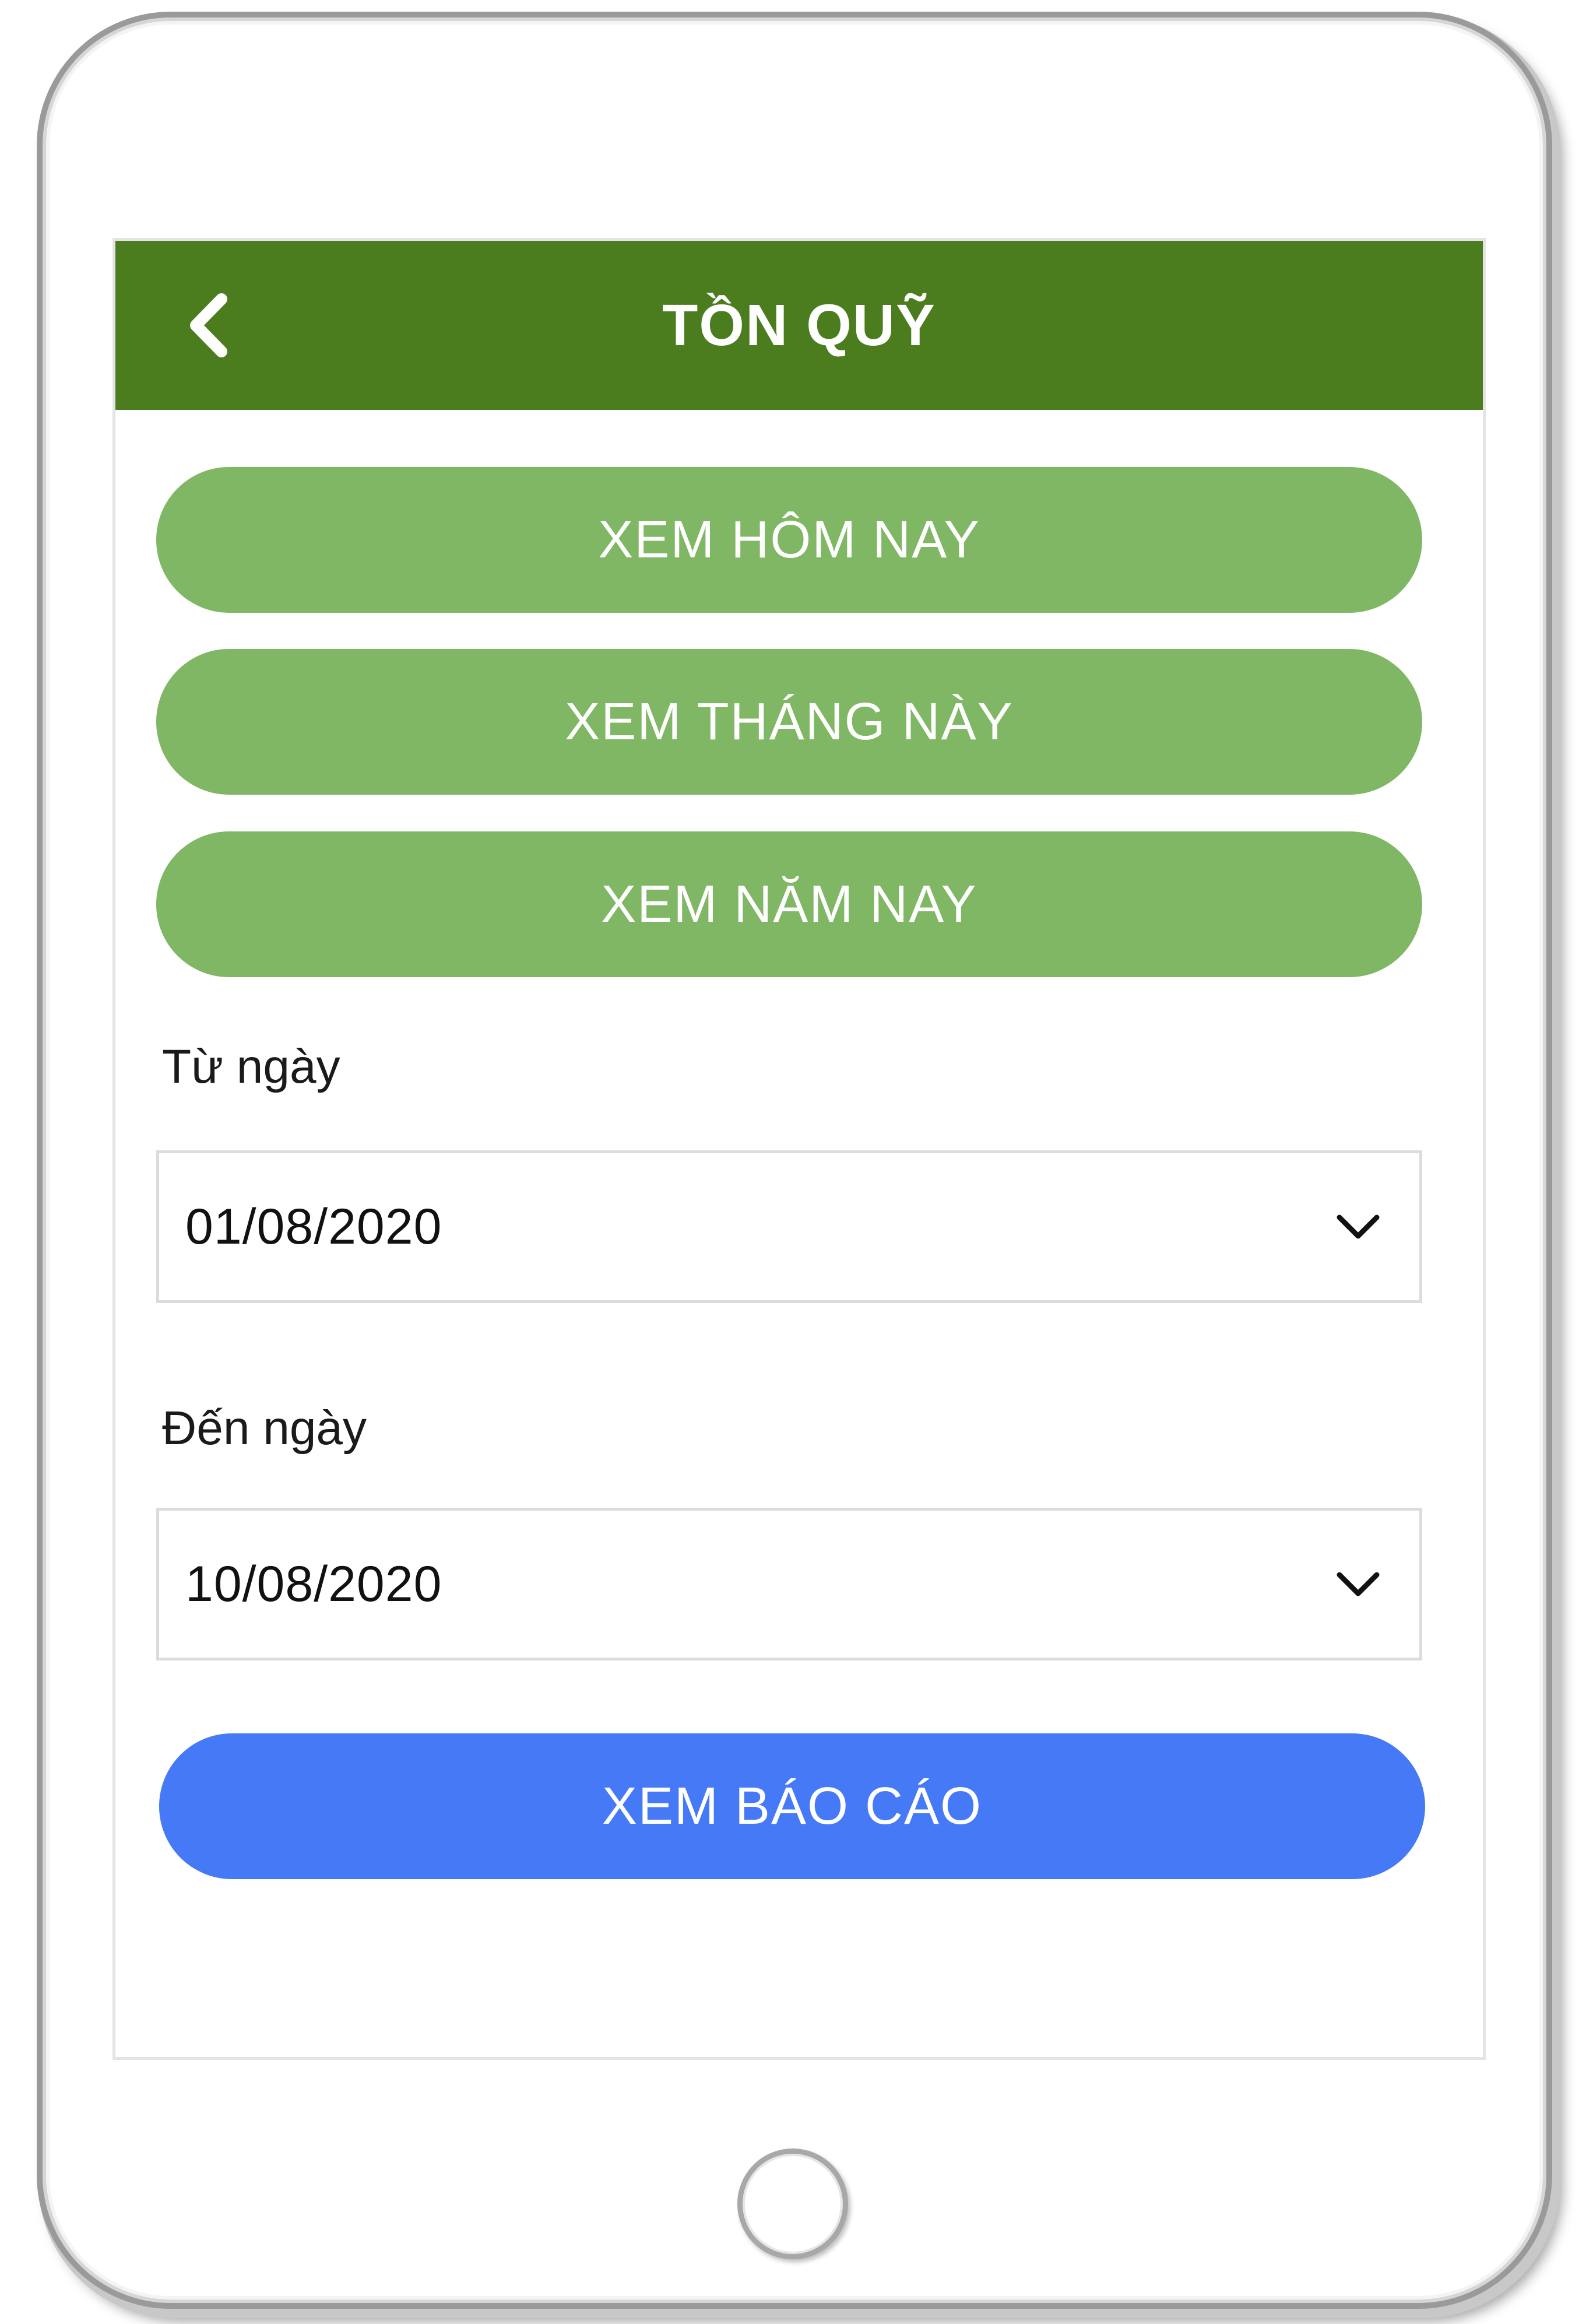 The image size is (1579, 2324). I want to click on to-date-label: Đến ngày, so click(265, 1428).